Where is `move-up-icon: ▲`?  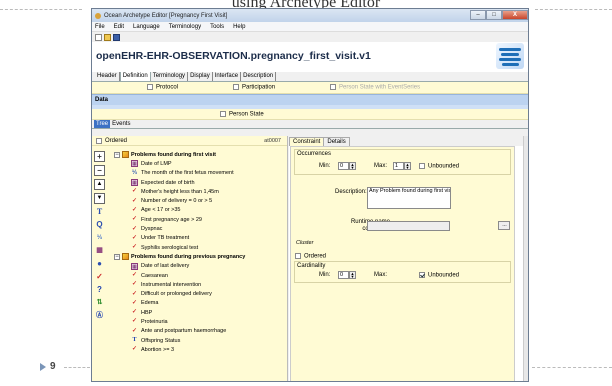
move-up-icon: ▲ is located at coordinates (99, 184).